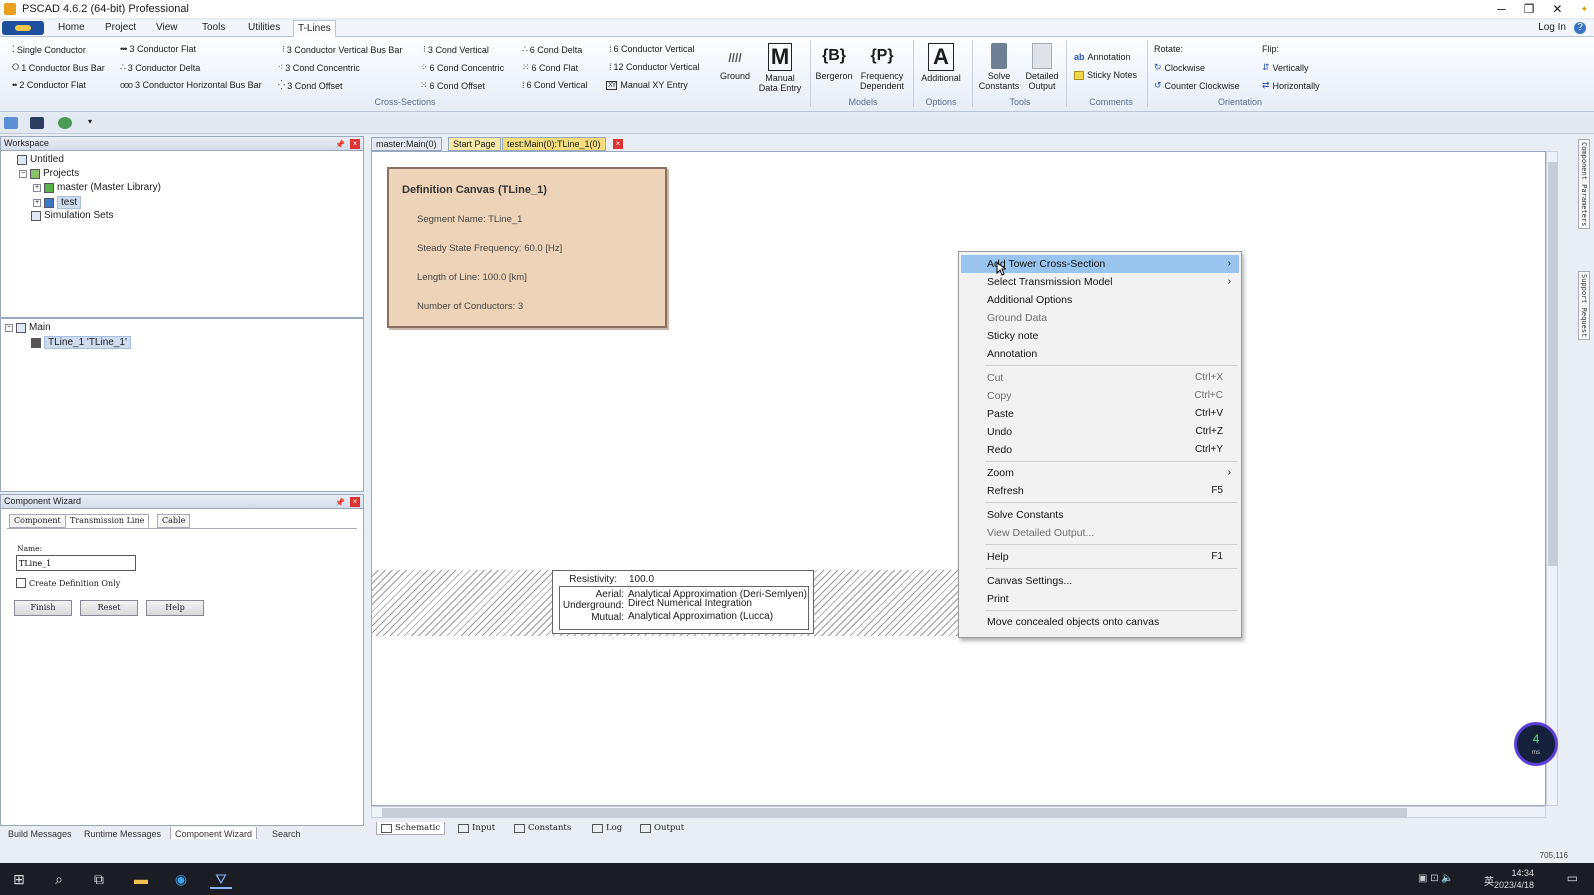  I want to click on menu-item-ground-data: Ground Data, so click(1100, 318).